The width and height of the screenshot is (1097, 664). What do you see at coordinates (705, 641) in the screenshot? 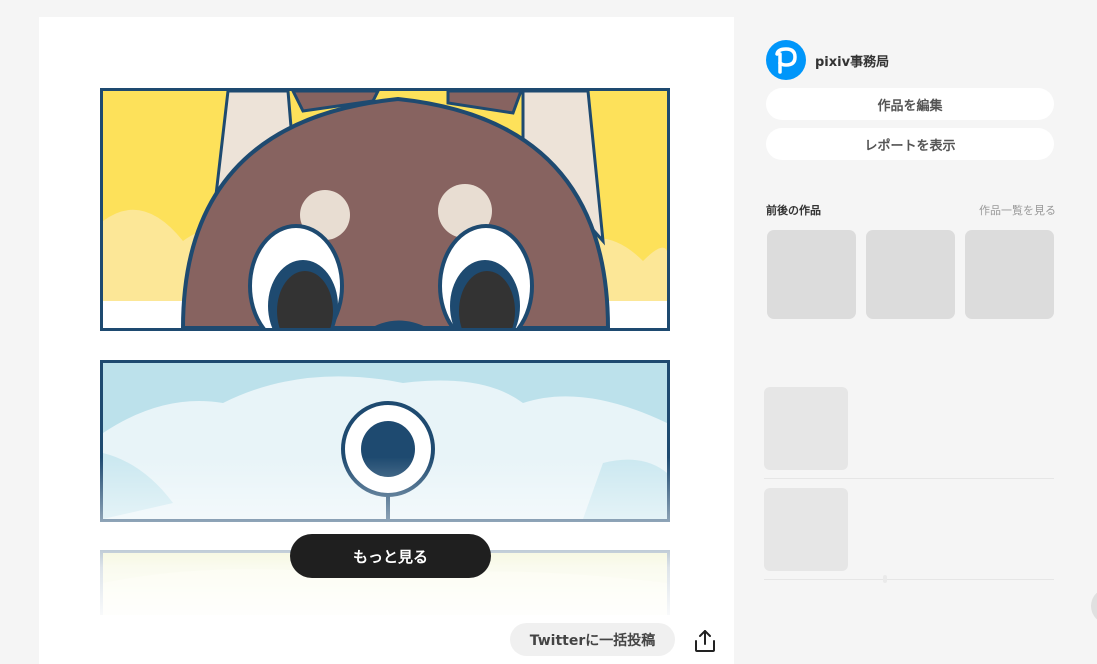
I see `share-upload-icon` at bounding box center [705, 641].